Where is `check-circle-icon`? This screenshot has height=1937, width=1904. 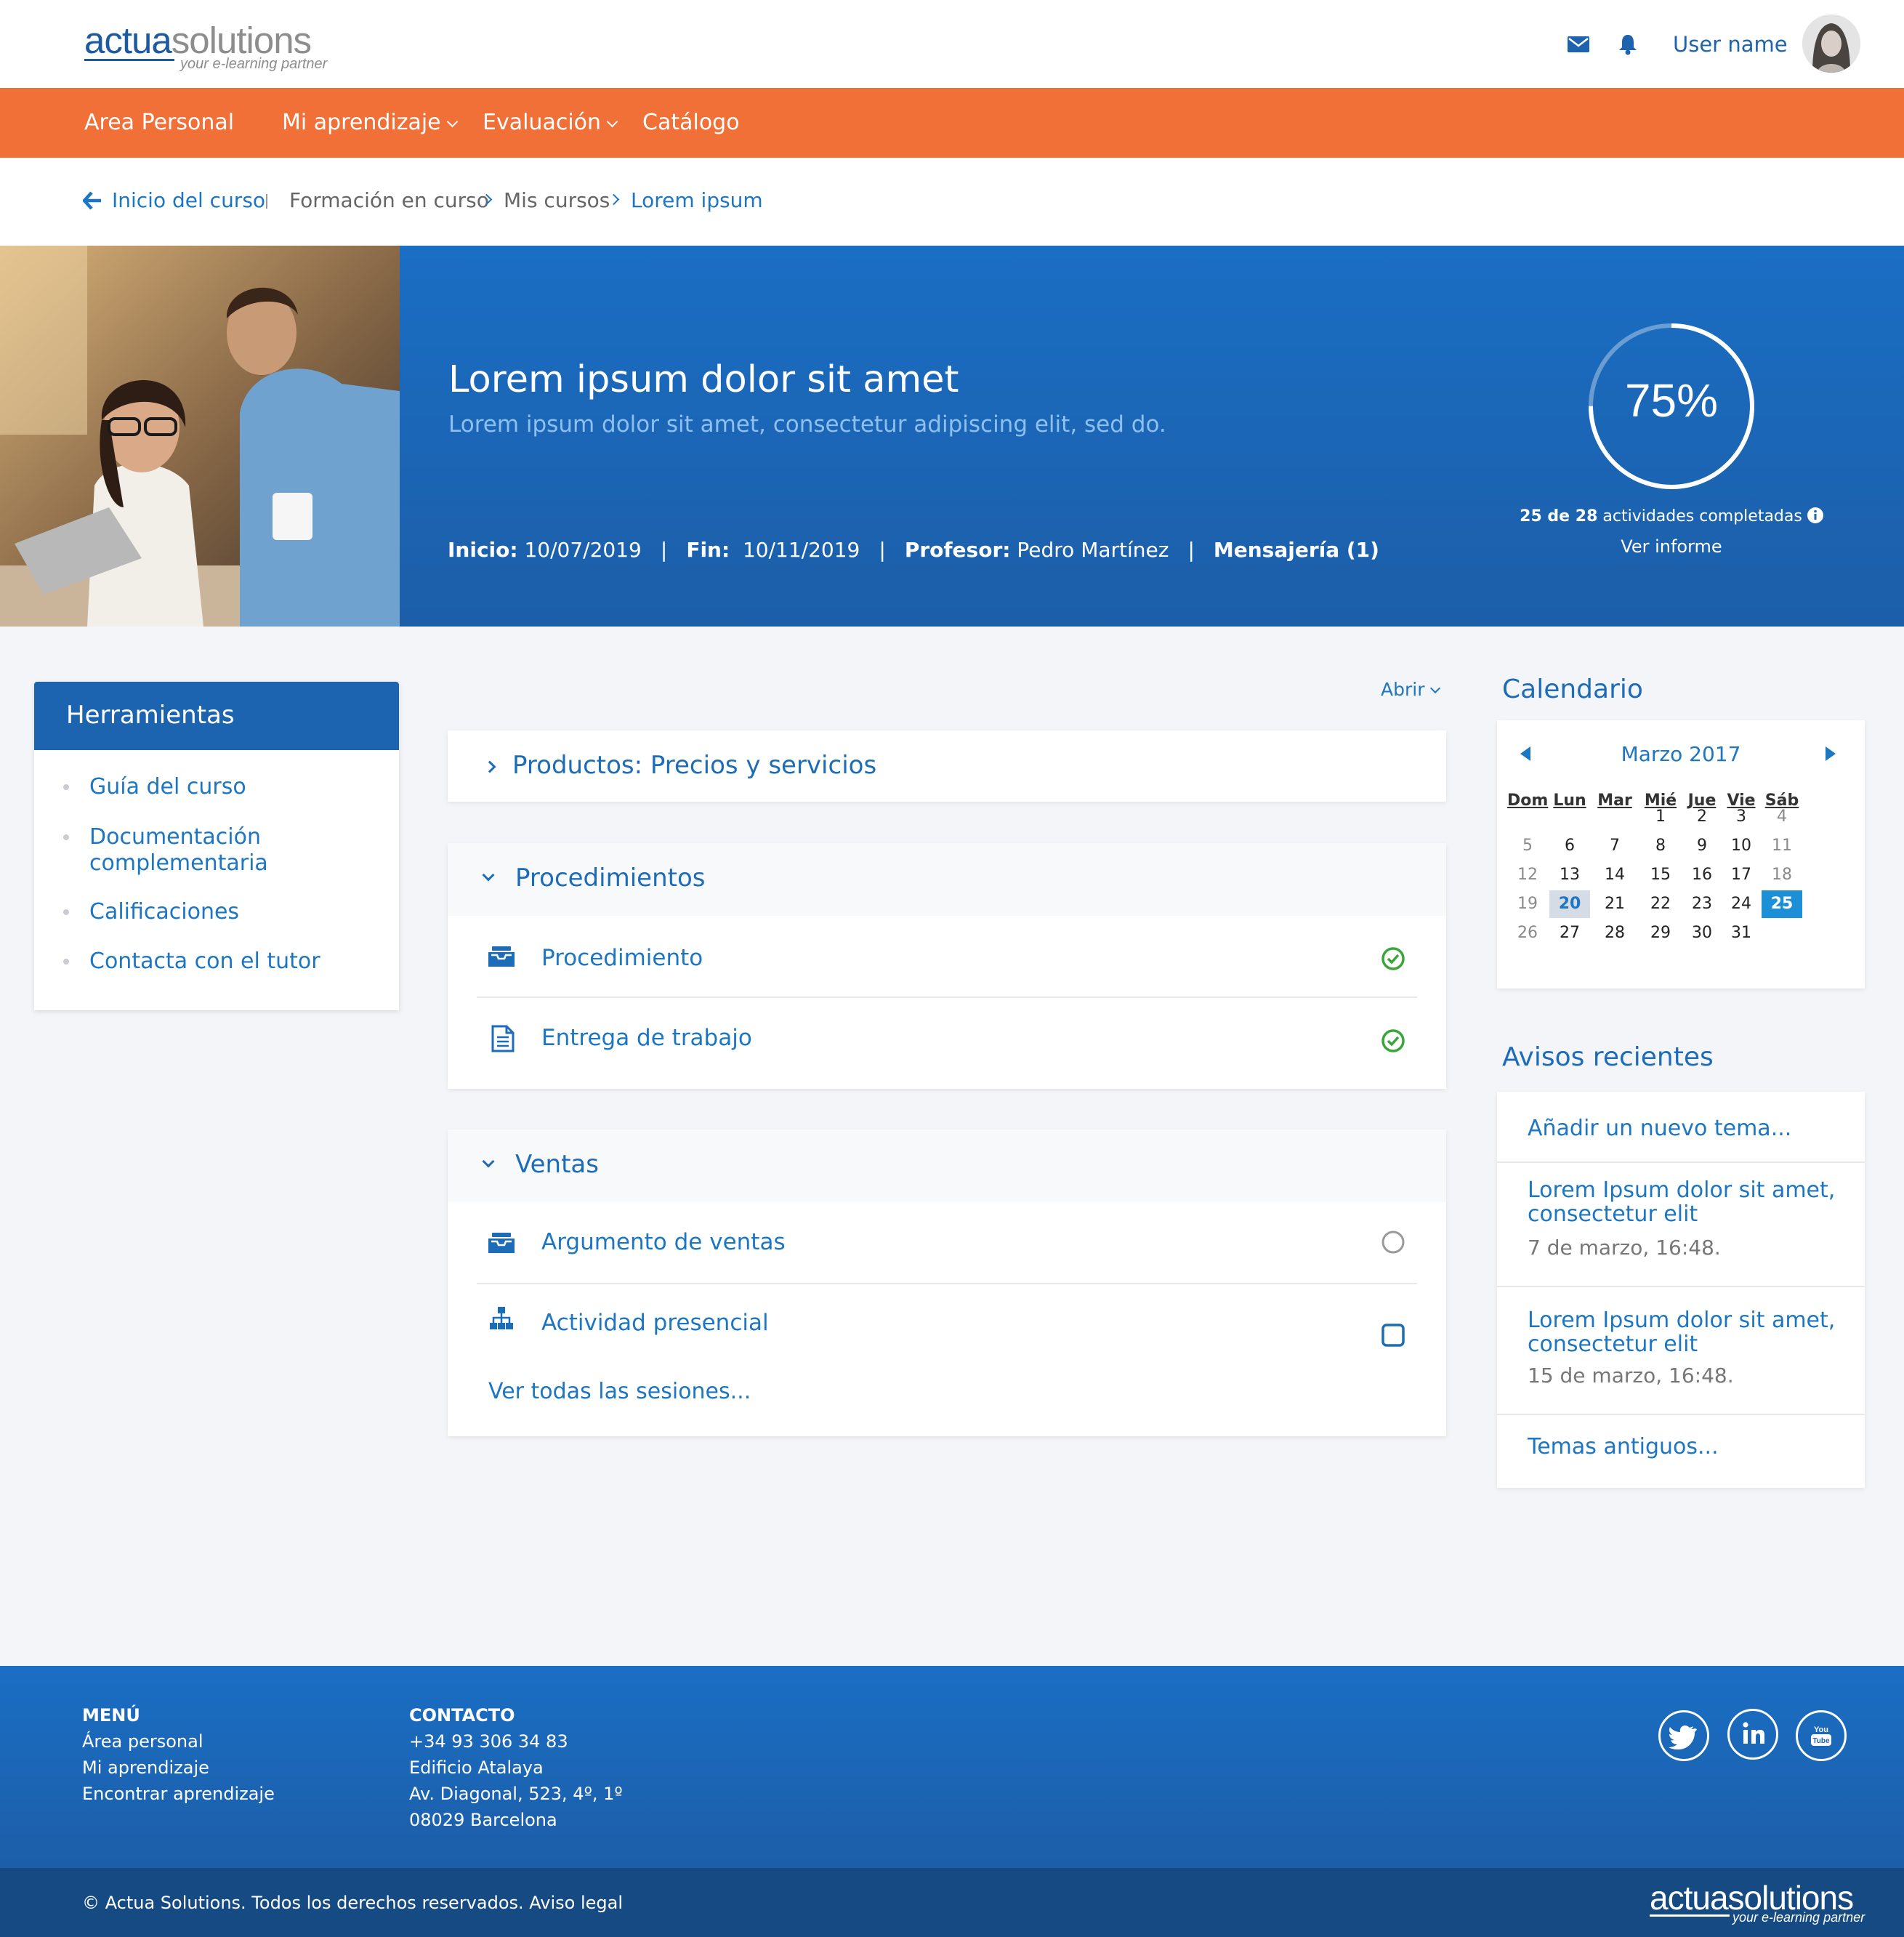 check-circle-icon is located at coordinates (1393, 1042).